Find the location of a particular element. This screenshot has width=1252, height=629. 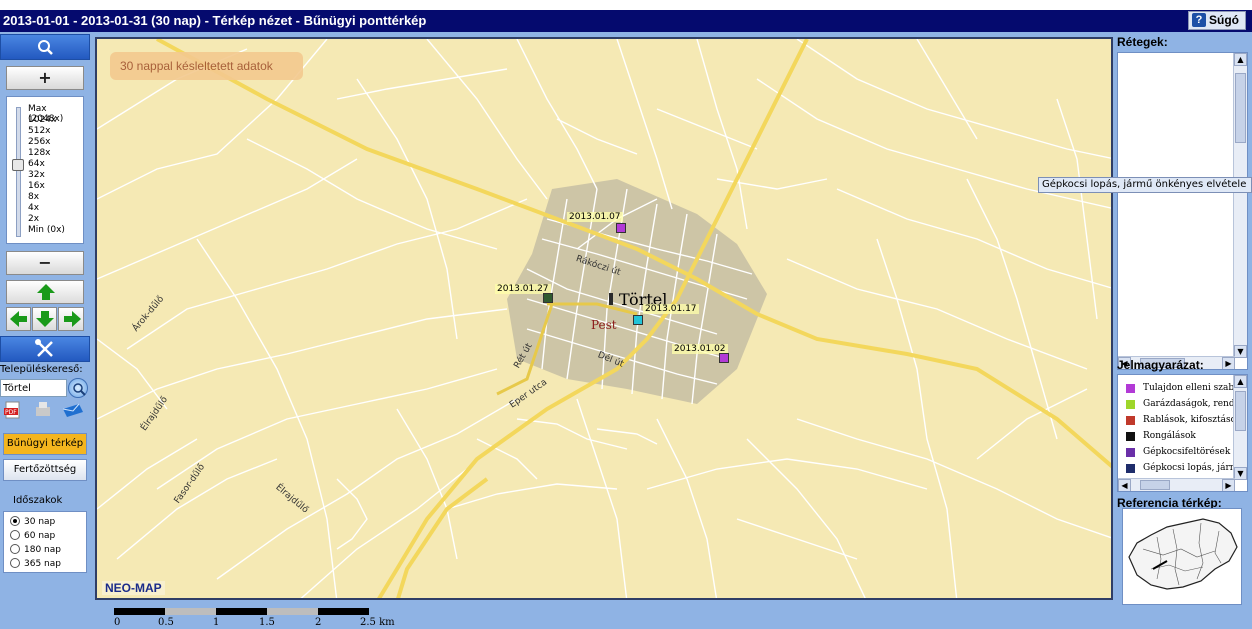

pdf-export-button: PDF is located at coordinates (13, 410).